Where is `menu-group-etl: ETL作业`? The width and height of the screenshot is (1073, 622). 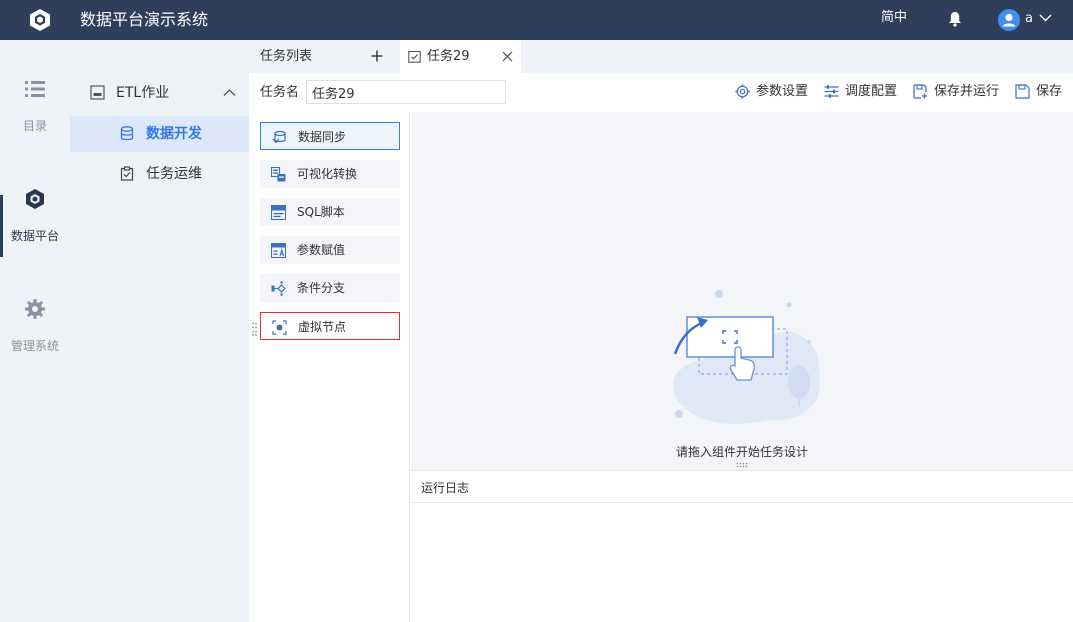
menu-group-etl: ETL作业 is located at coordinates (159, 93).